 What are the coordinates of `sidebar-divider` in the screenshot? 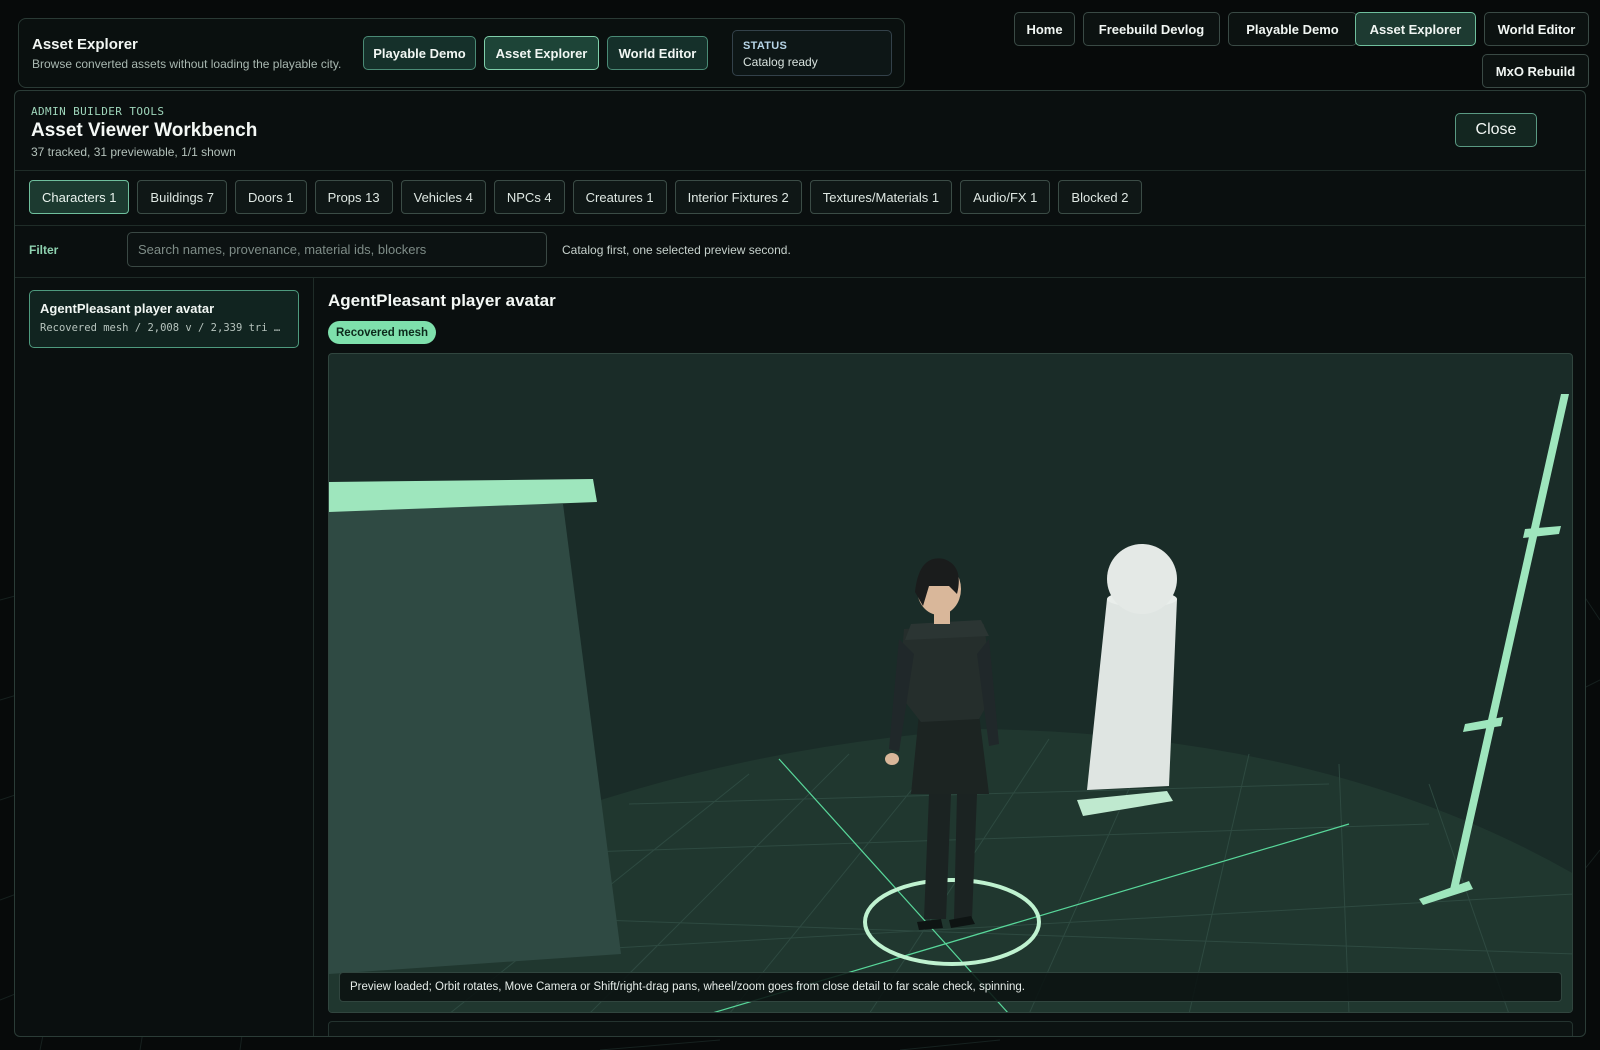 It's located at (313, 656).